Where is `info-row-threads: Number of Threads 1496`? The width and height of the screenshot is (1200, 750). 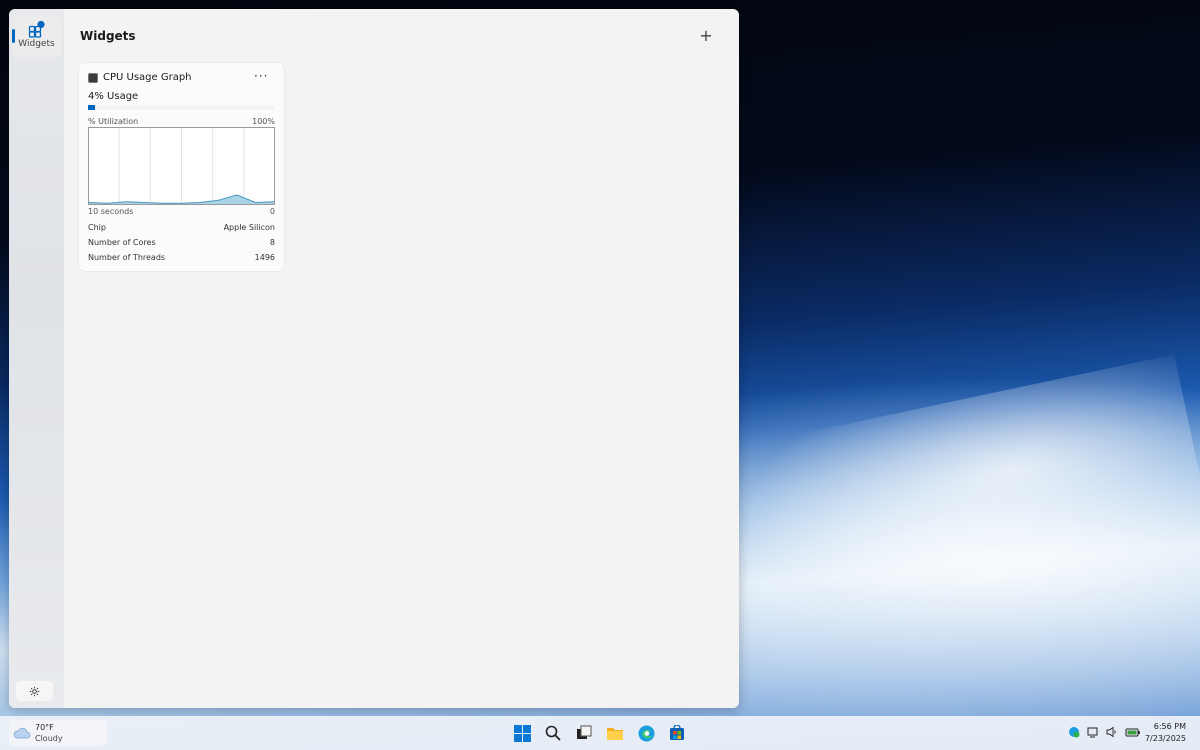
info-row-threads: Number of Threads 1496 is located at coordinates (181, 257).